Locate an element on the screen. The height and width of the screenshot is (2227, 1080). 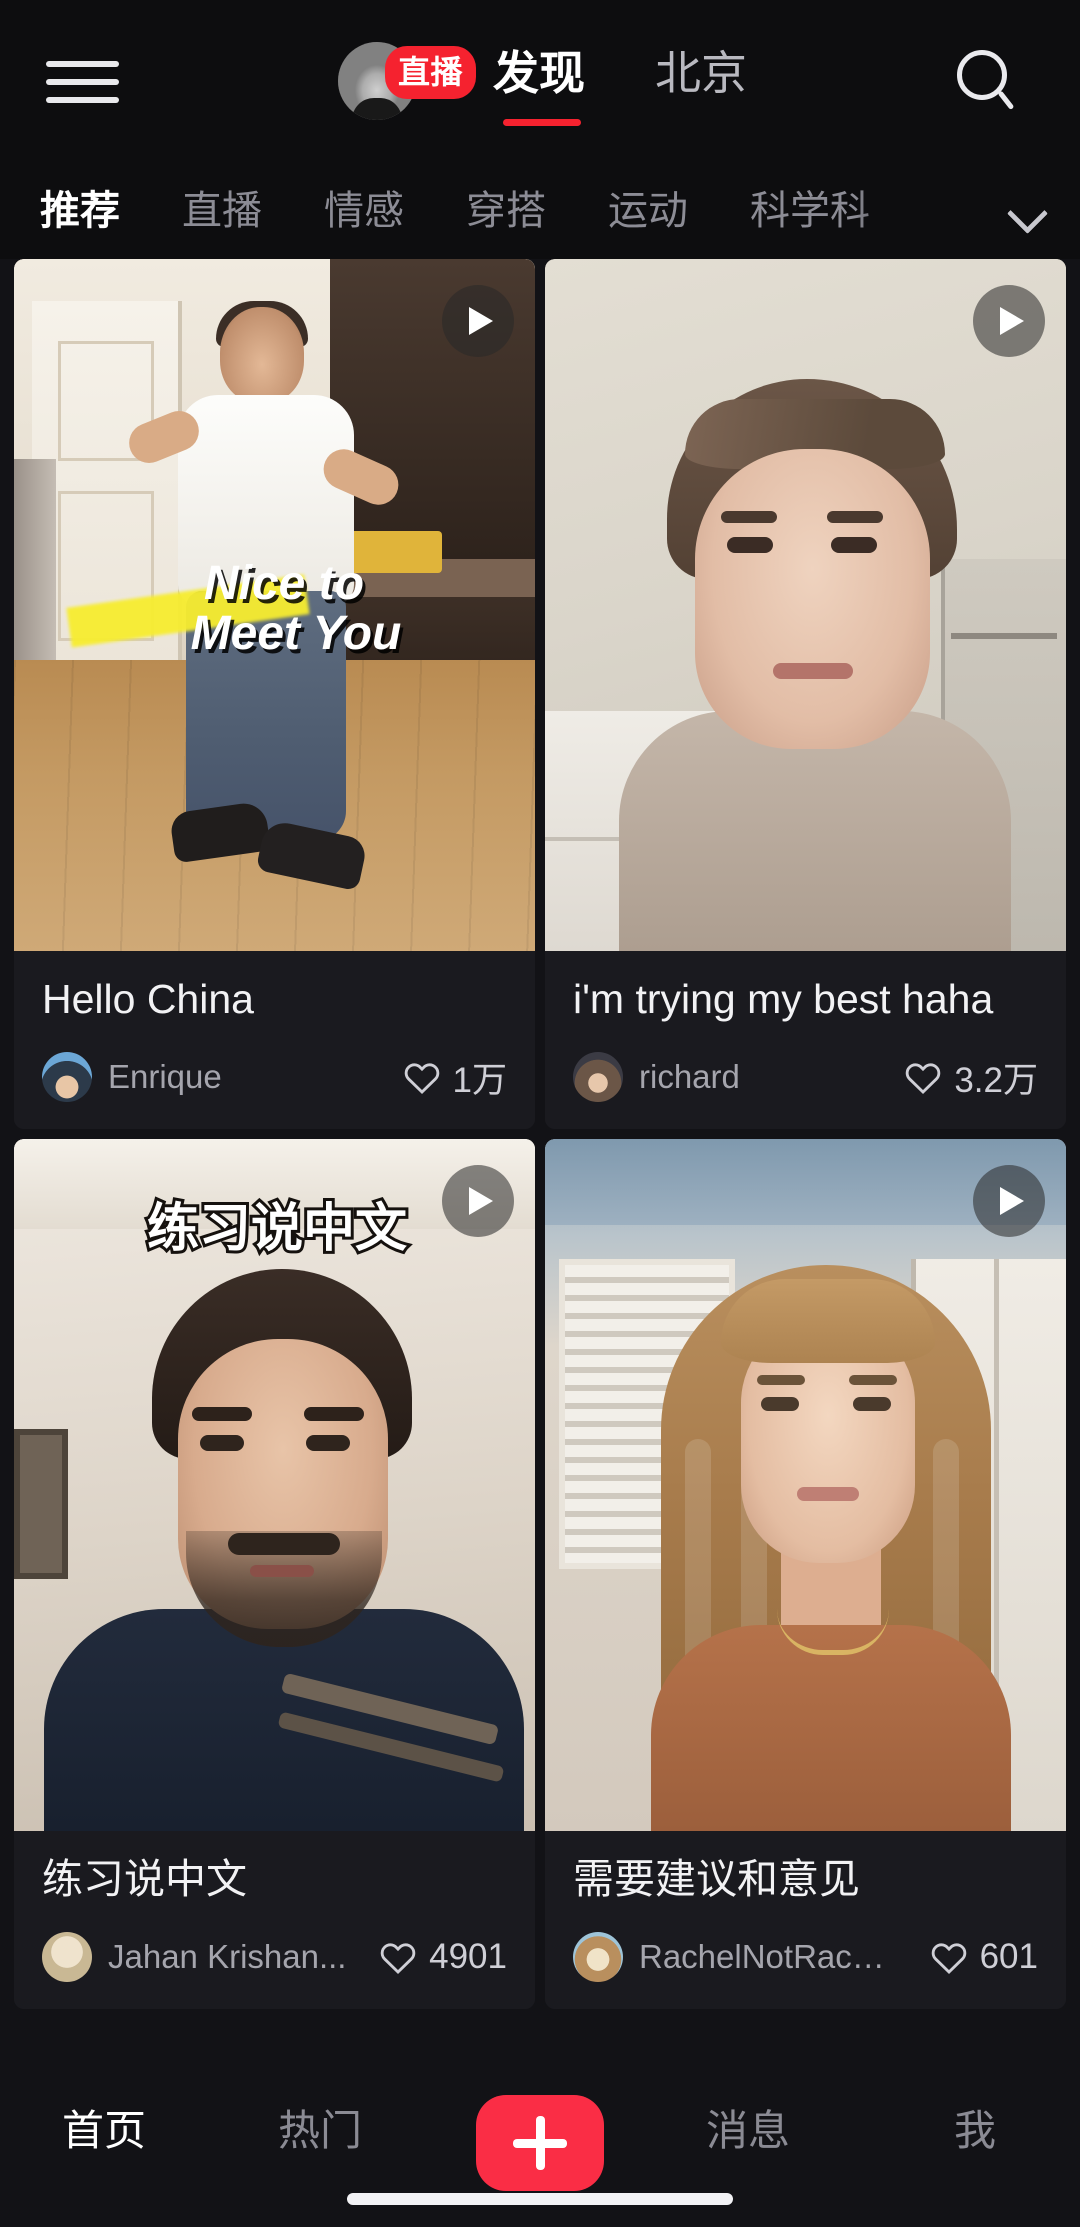
category-tab-bar: 推荐 直播 情感 穿搭 运动 科学科 is located at coordinates (540, 211).